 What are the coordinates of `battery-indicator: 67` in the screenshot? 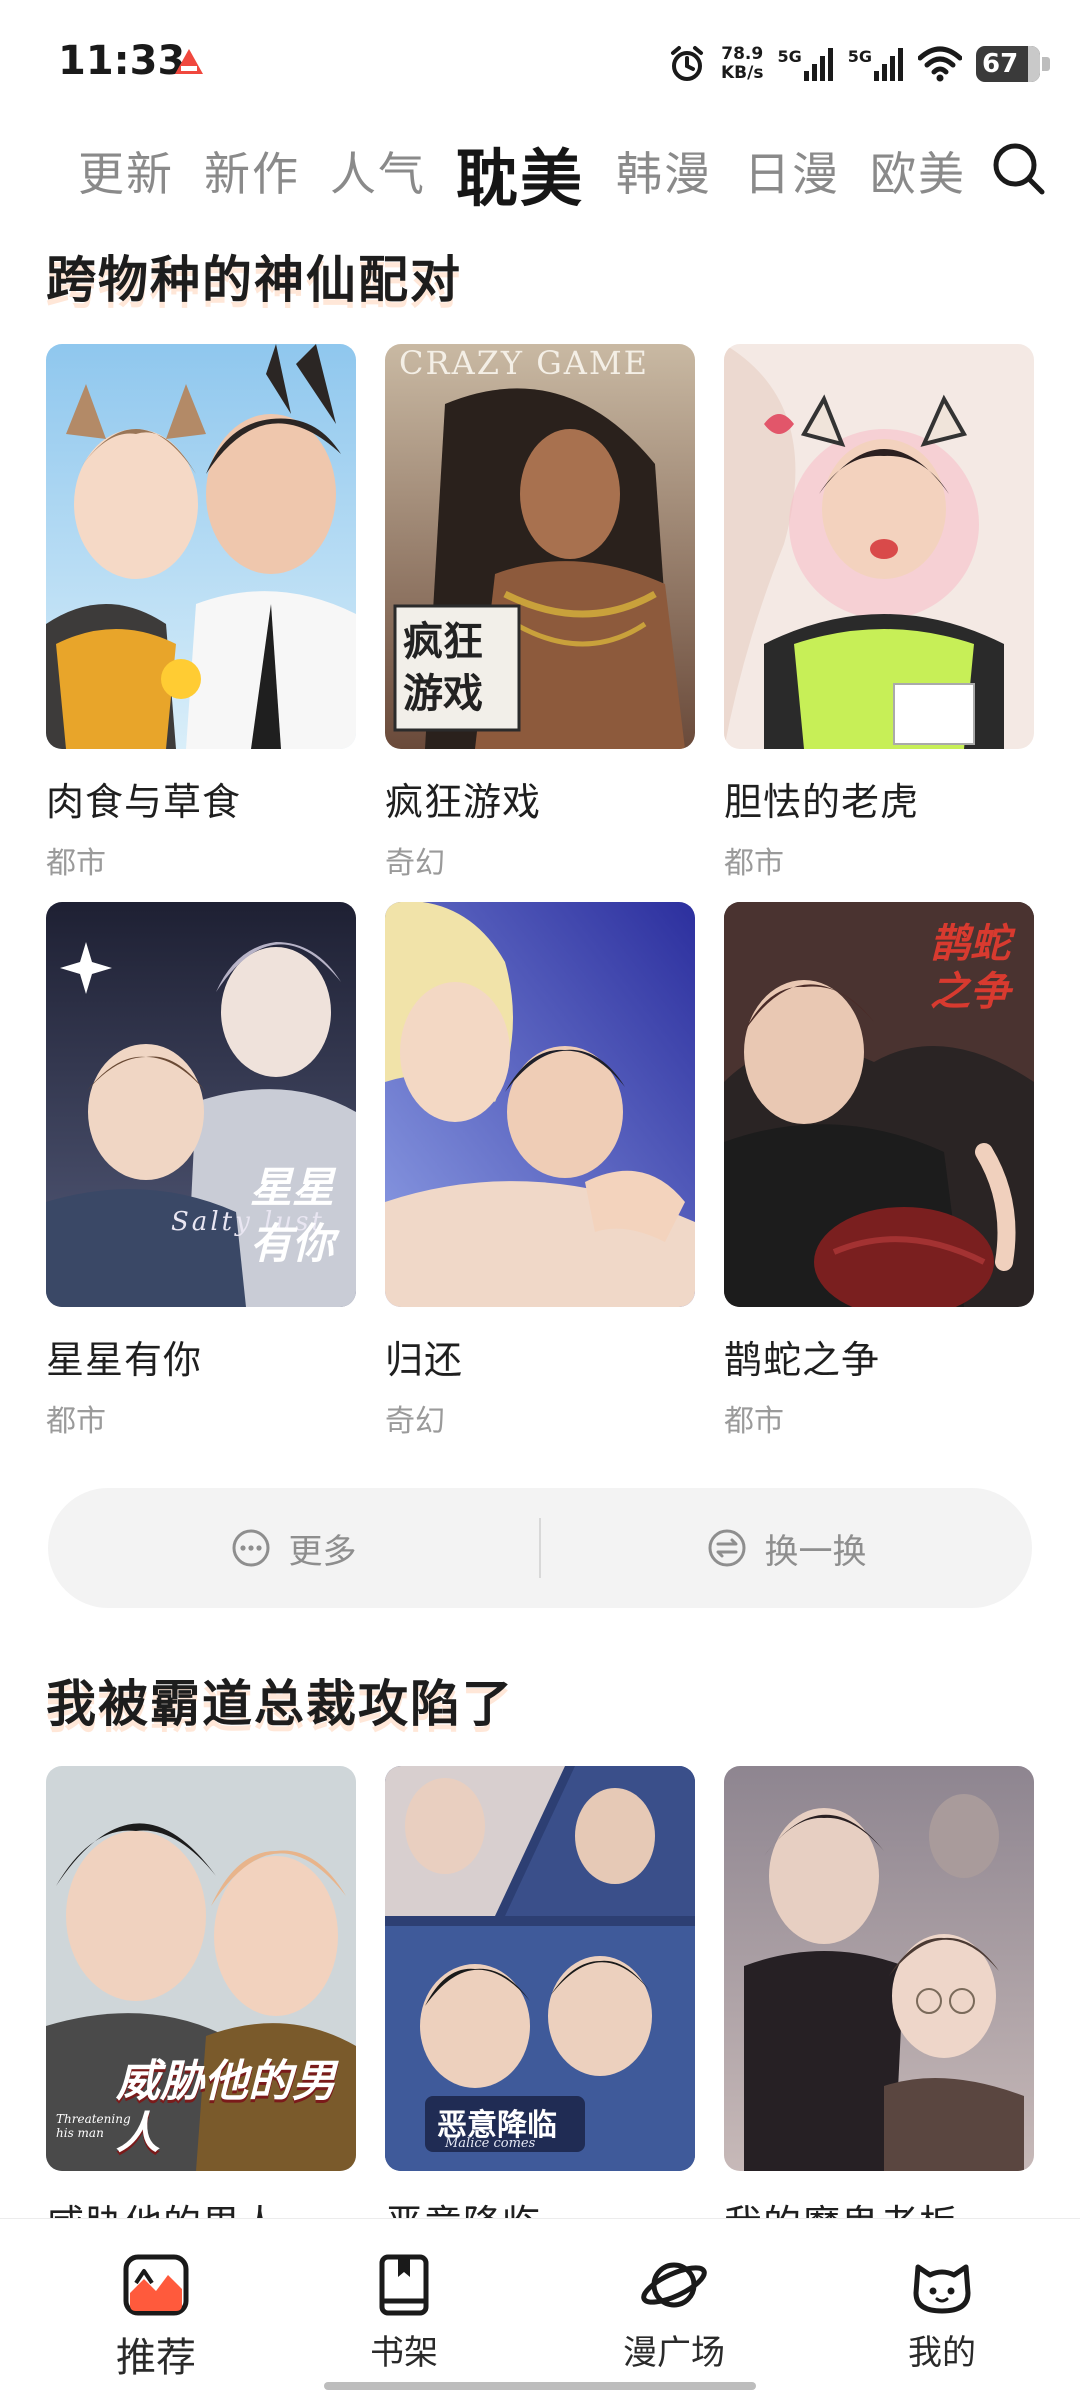 It's located at (1013, 64).